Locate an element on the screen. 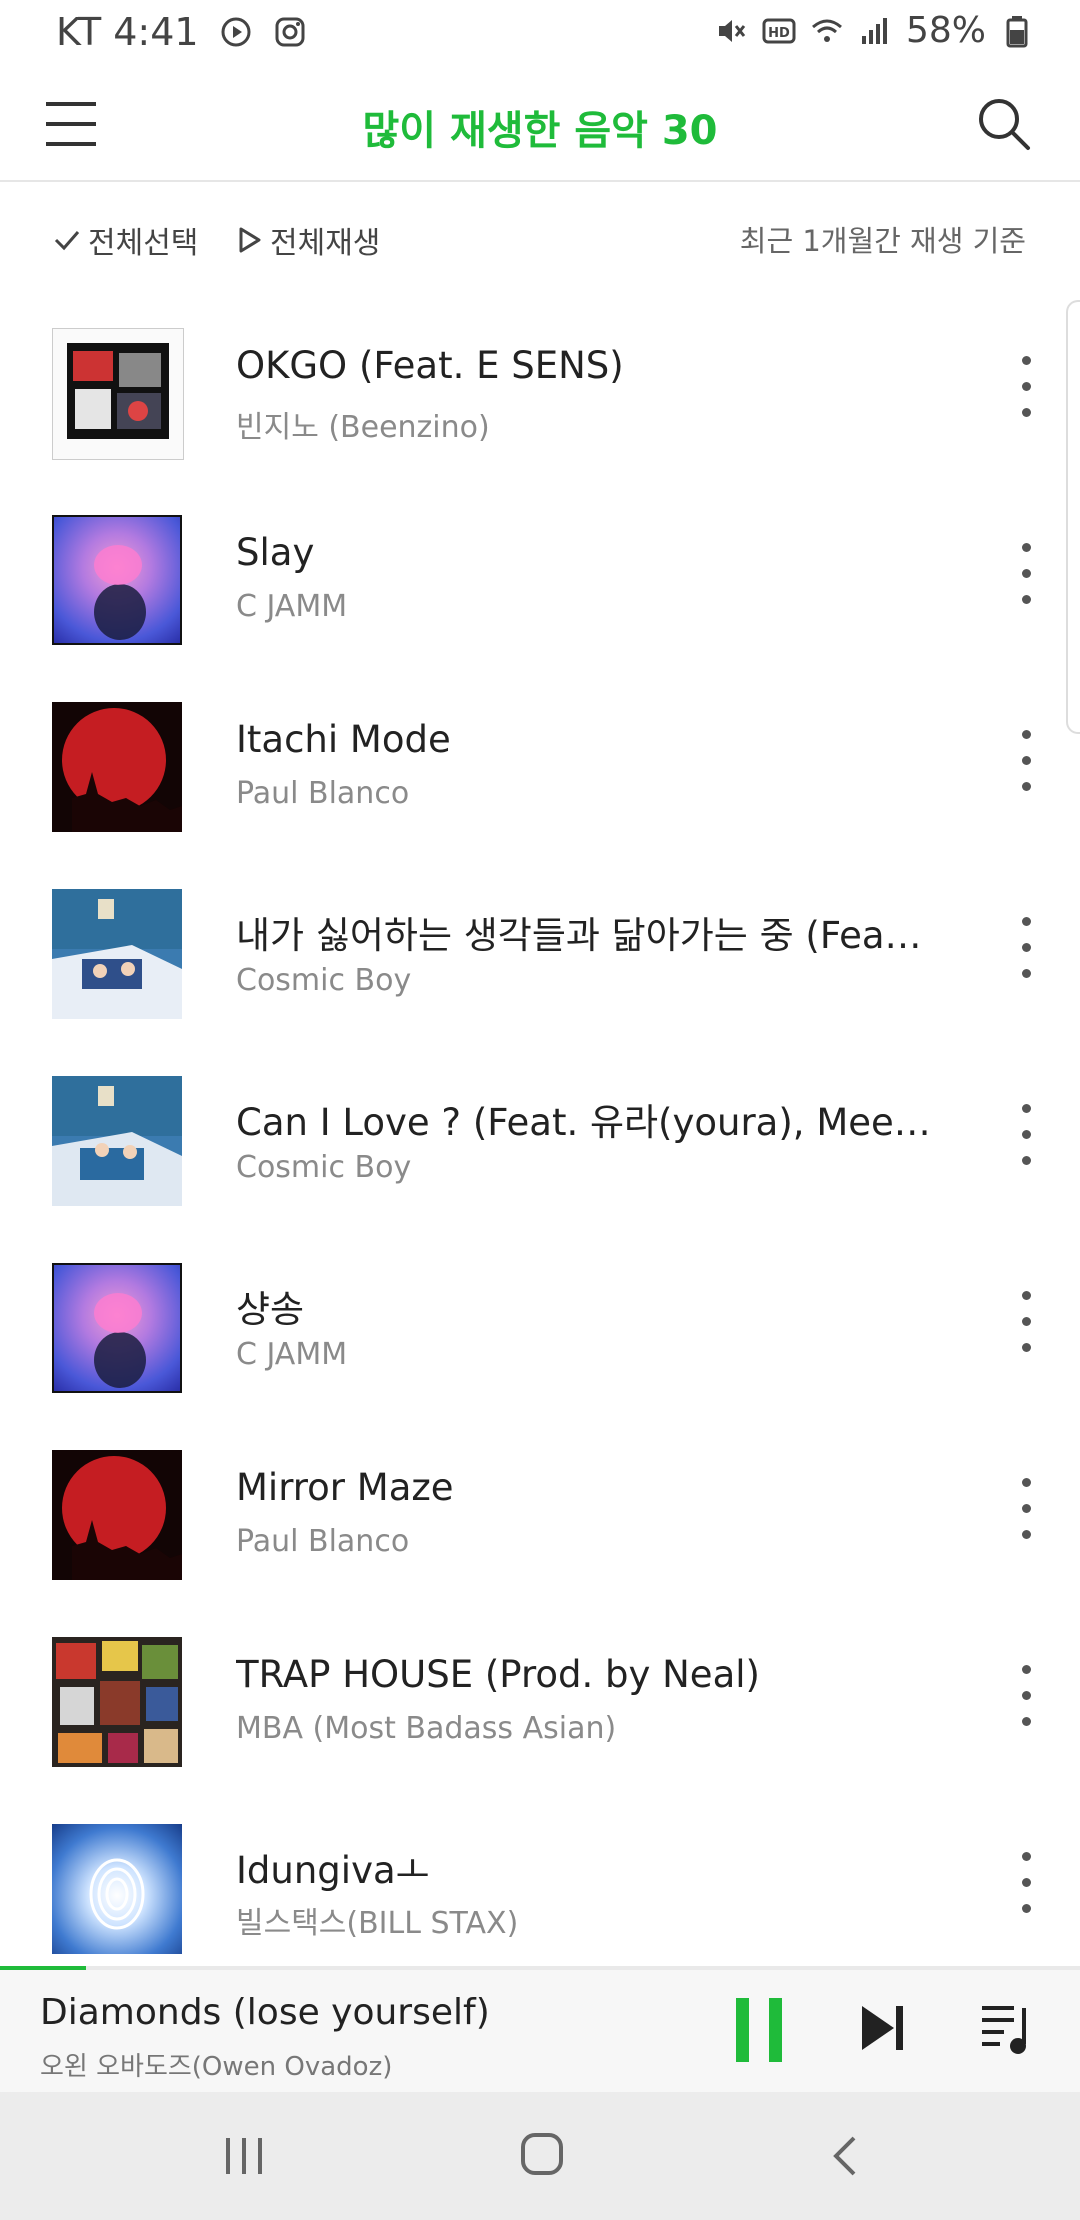  hd-voice-icon: HD is located at coordinates (779, 30).